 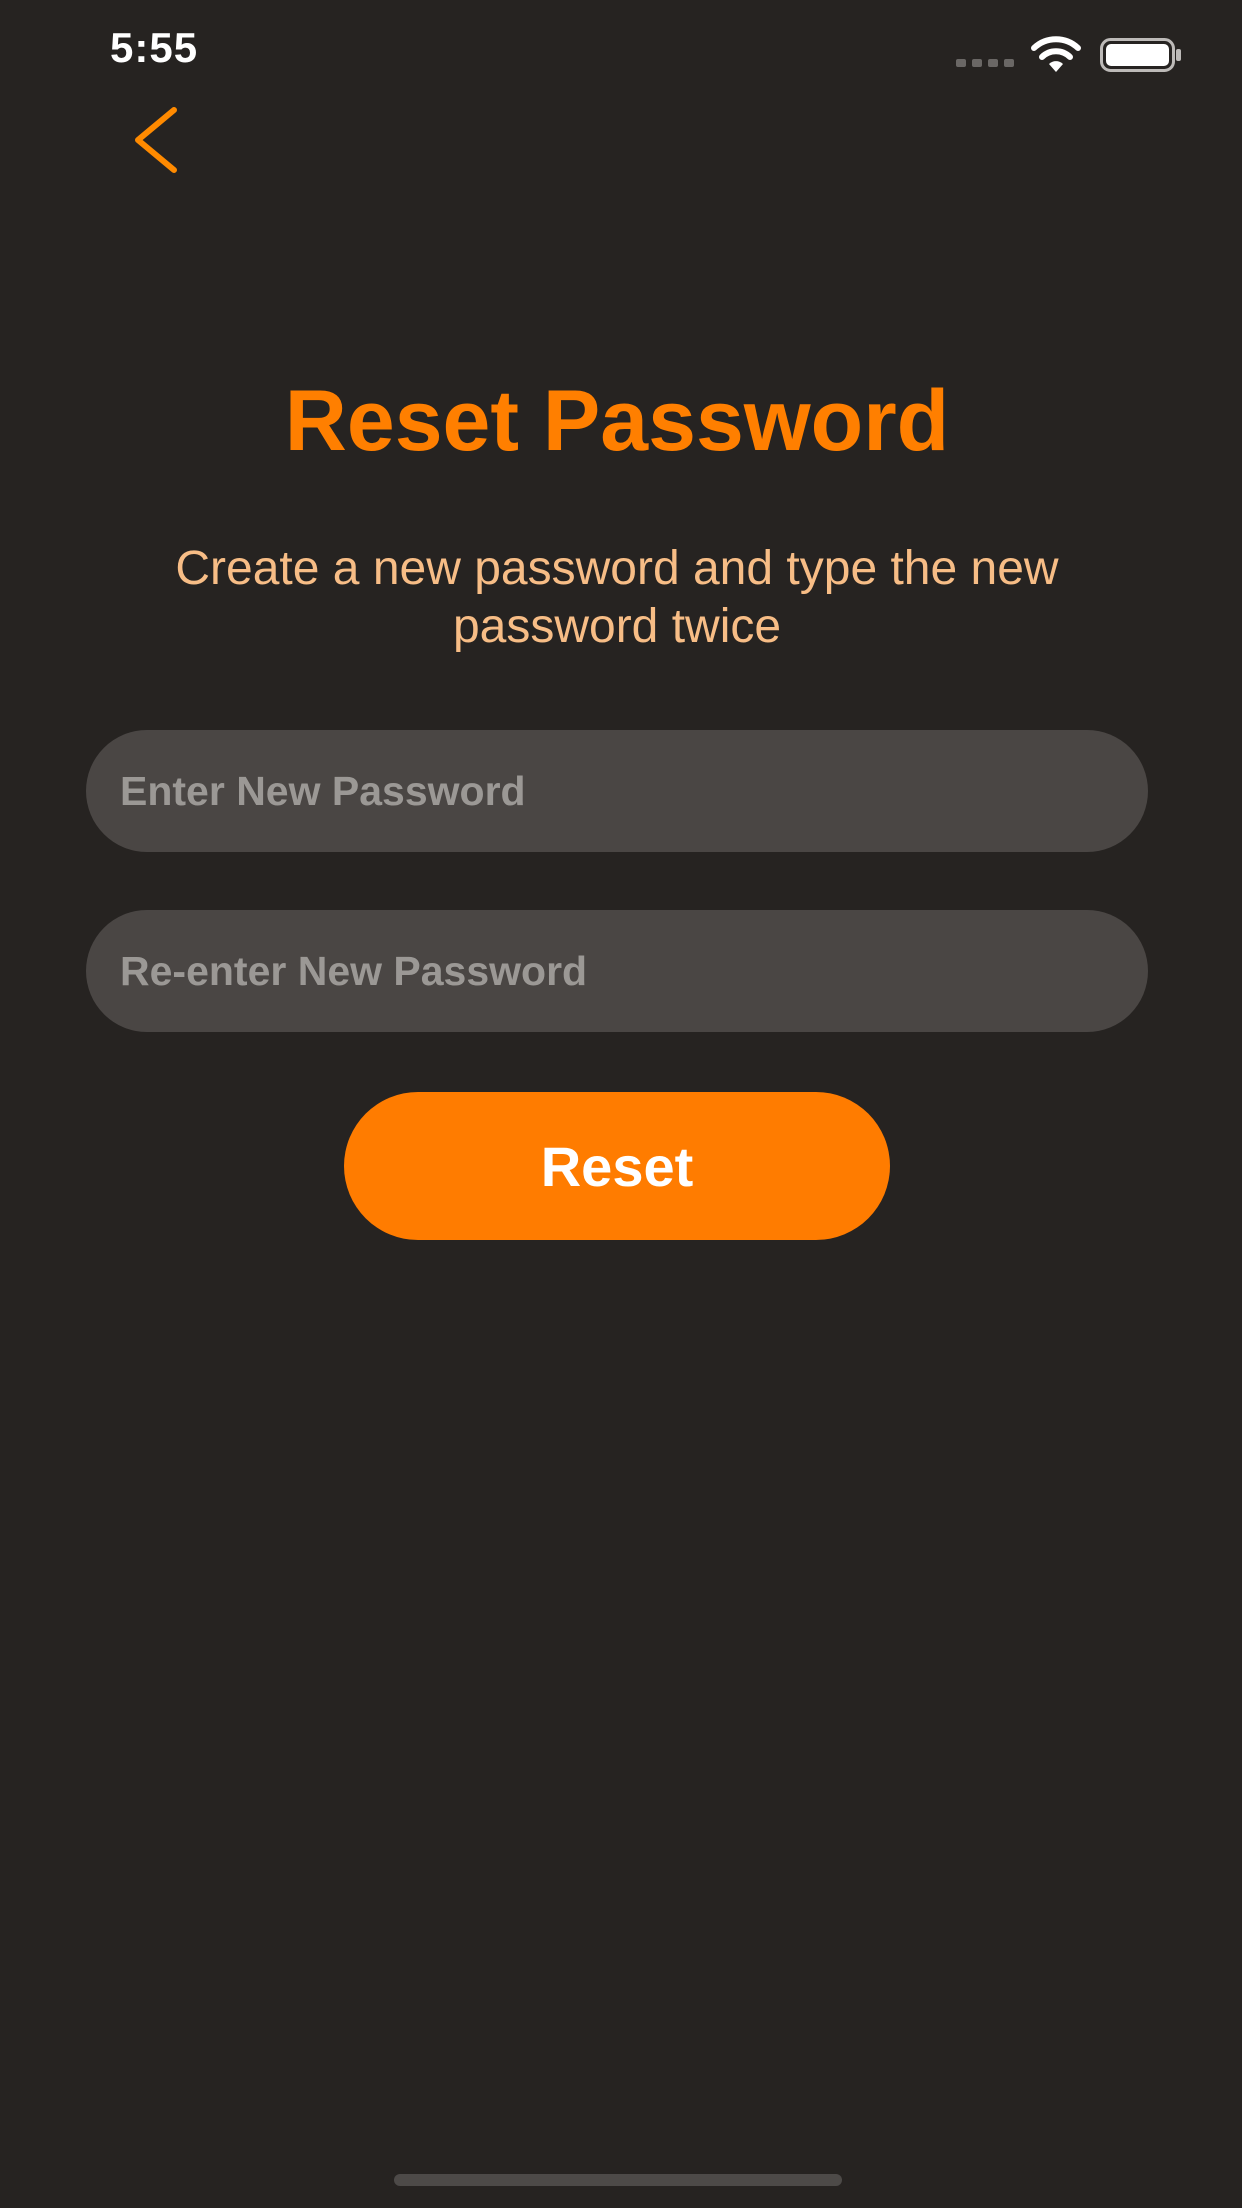 What do you see at coordinates (618, 2180) in the screenshot?
I see `home-indicator` at bounding box center [618, 2180].